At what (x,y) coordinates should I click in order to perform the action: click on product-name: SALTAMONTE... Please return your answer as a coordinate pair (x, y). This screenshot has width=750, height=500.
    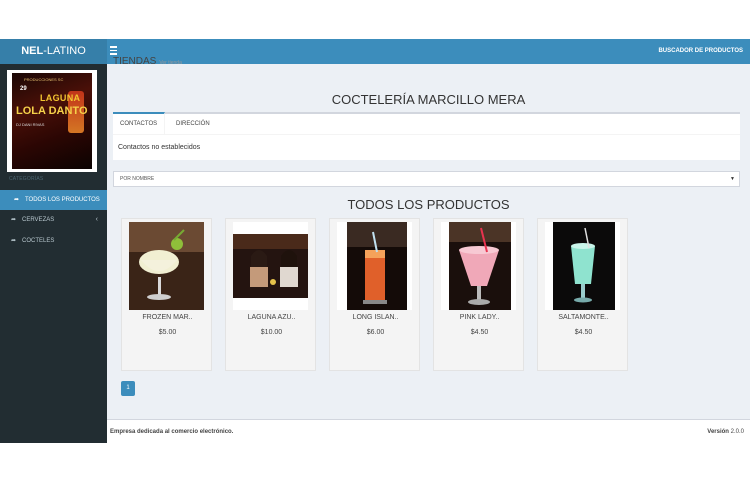
    Looking at the image, I should click on (583, 317).